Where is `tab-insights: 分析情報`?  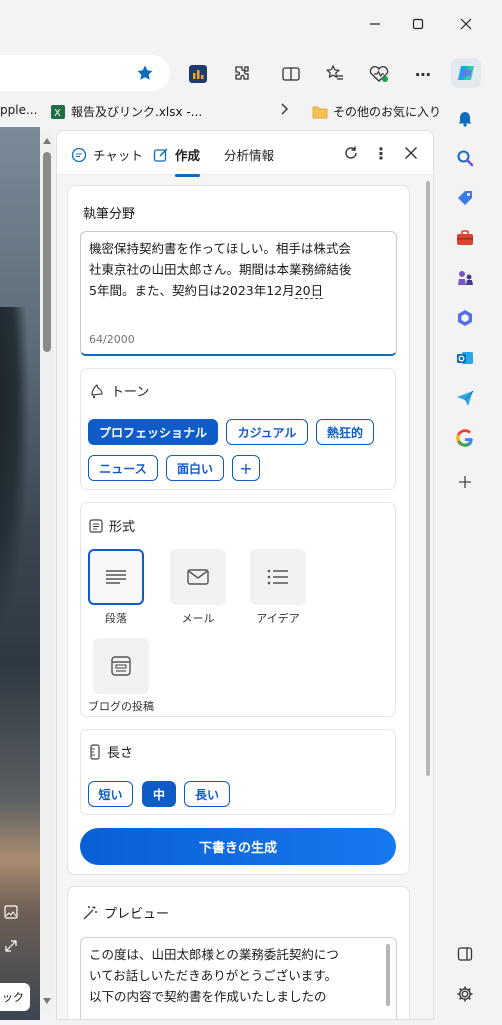 tab-insights: 分析情報 is located at coordinates (249, 154).